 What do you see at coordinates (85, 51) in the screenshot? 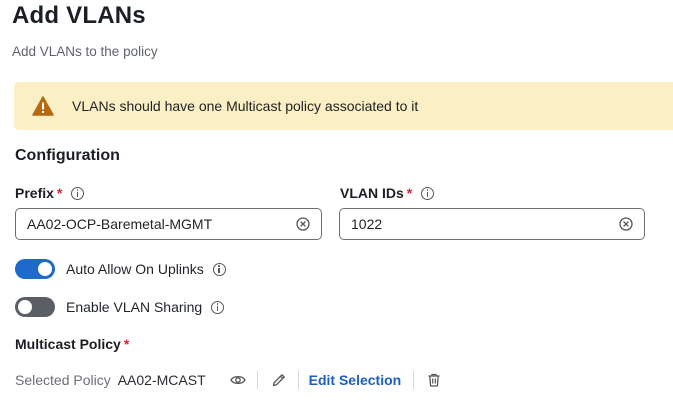
I see `page-subtitle: Add VLANs to the policy` at bounding box center [85, 51].